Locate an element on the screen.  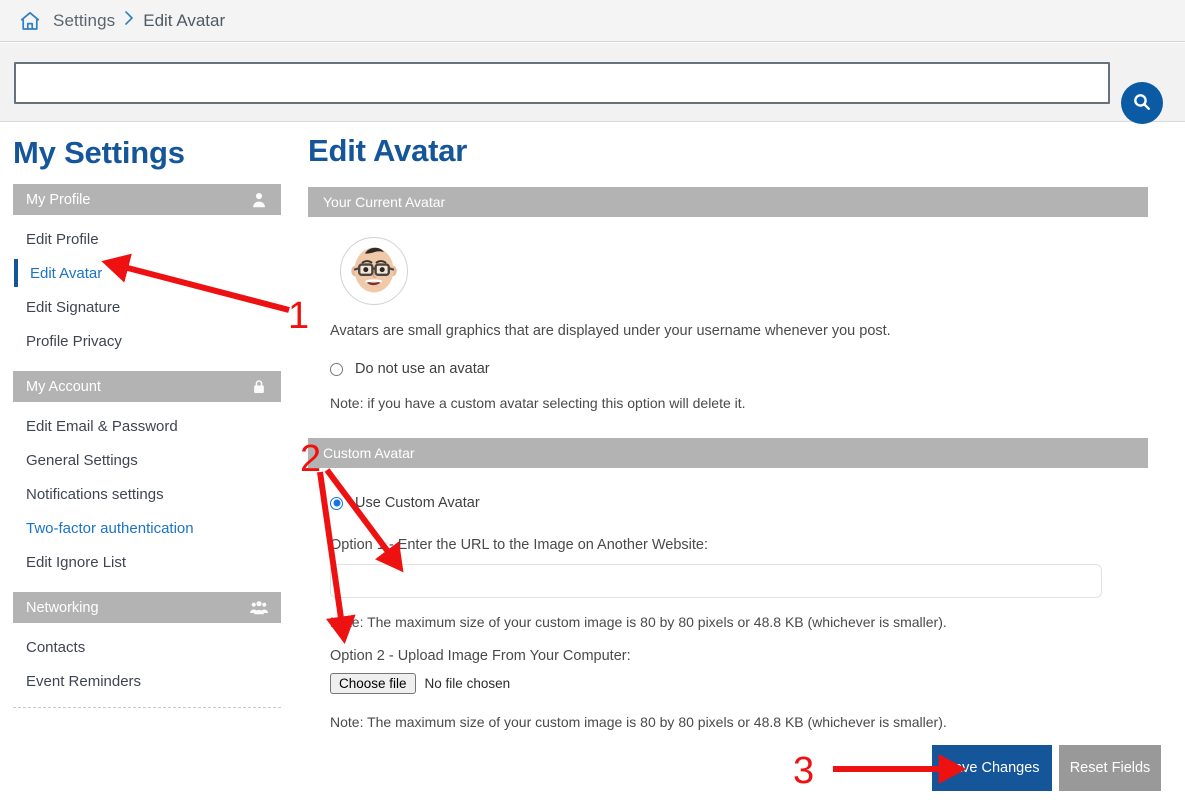
form-actions: Save Changes Reset Fields is located at coordinates (1046, 768).